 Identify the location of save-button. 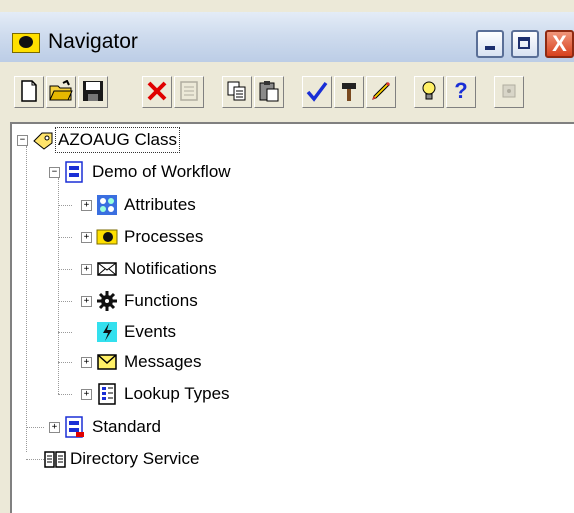
(93, 92).